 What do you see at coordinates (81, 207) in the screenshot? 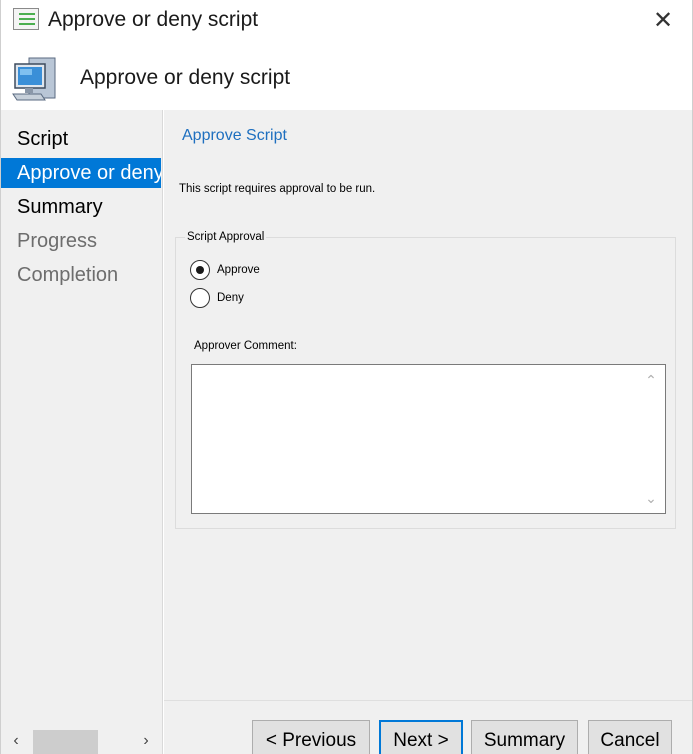
I see `step-summary: Summary` at bounding box center [81, 207].